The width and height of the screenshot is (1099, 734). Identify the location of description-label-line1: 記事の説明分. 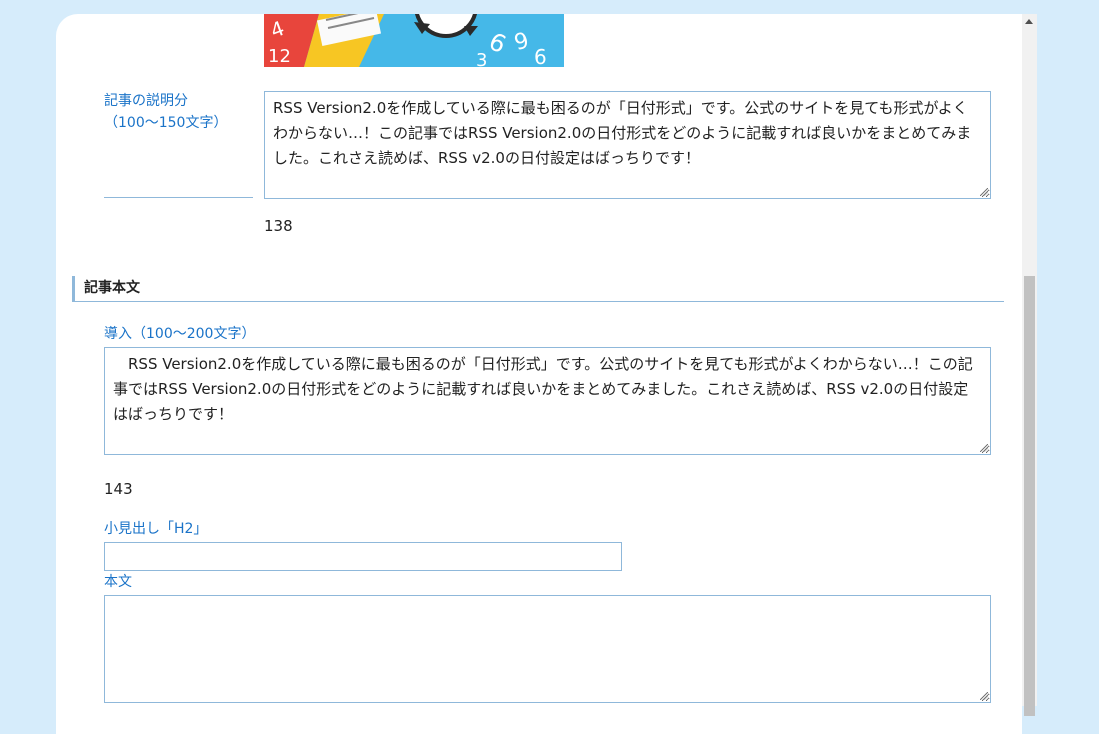
(146, 101).